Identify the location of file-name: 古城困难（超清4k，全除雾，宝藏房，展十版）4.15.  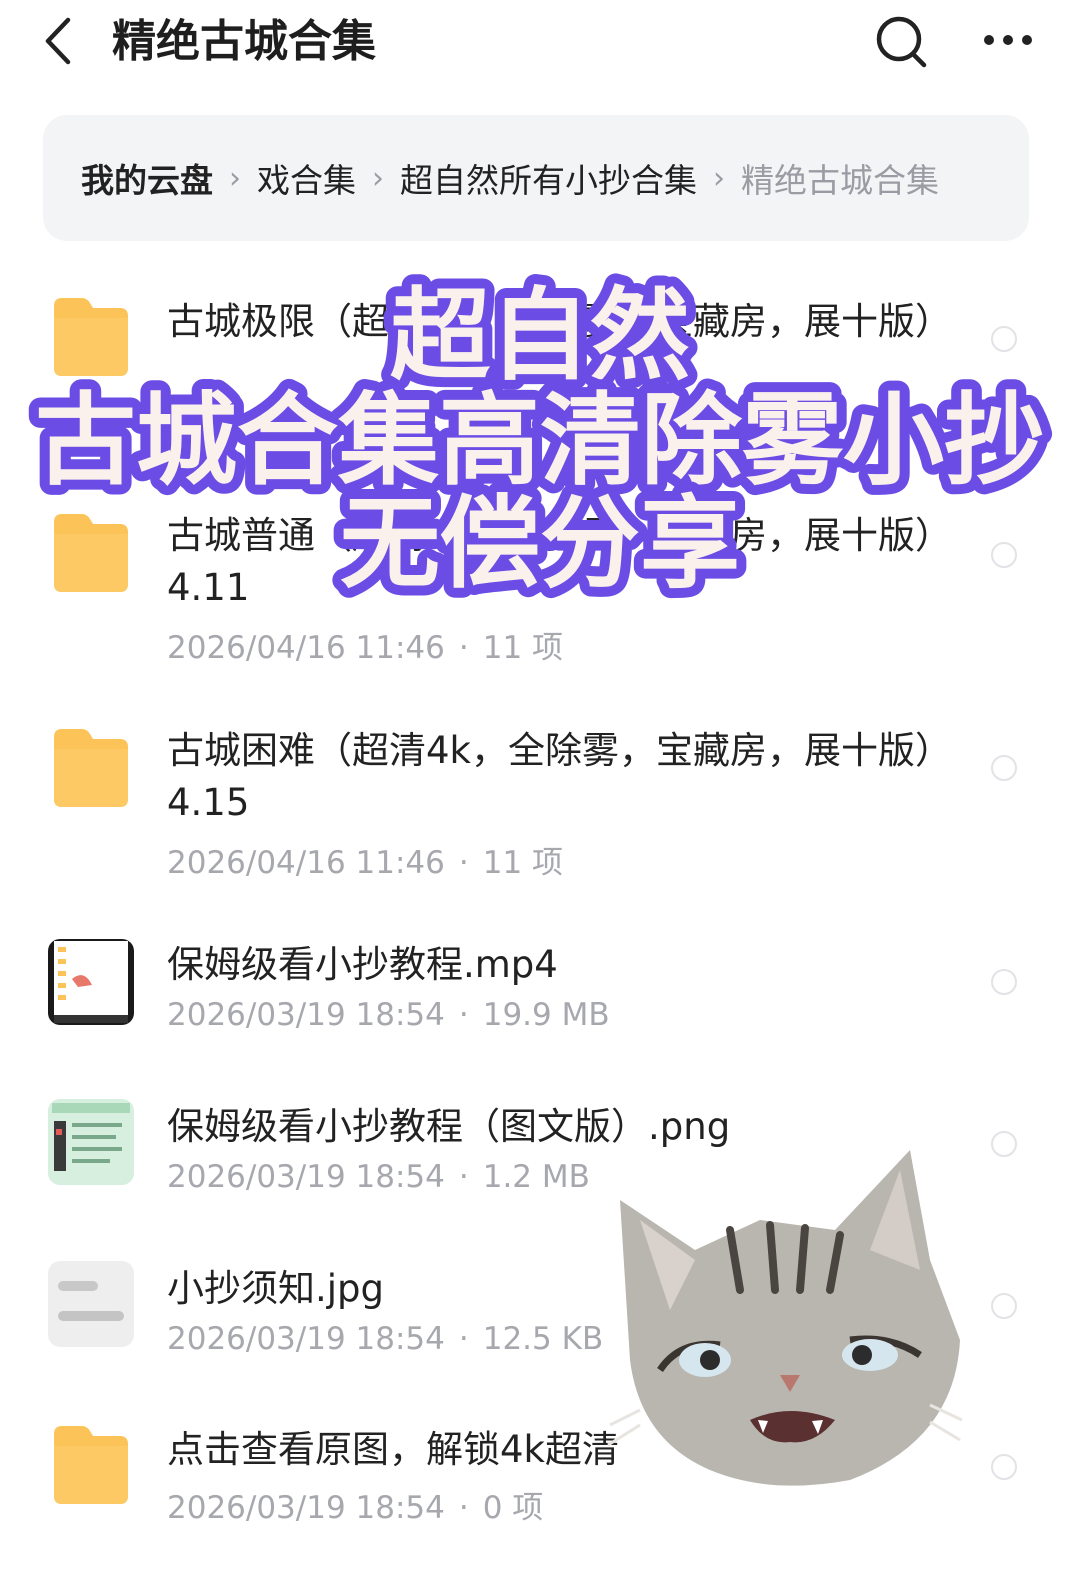
(550, 776).